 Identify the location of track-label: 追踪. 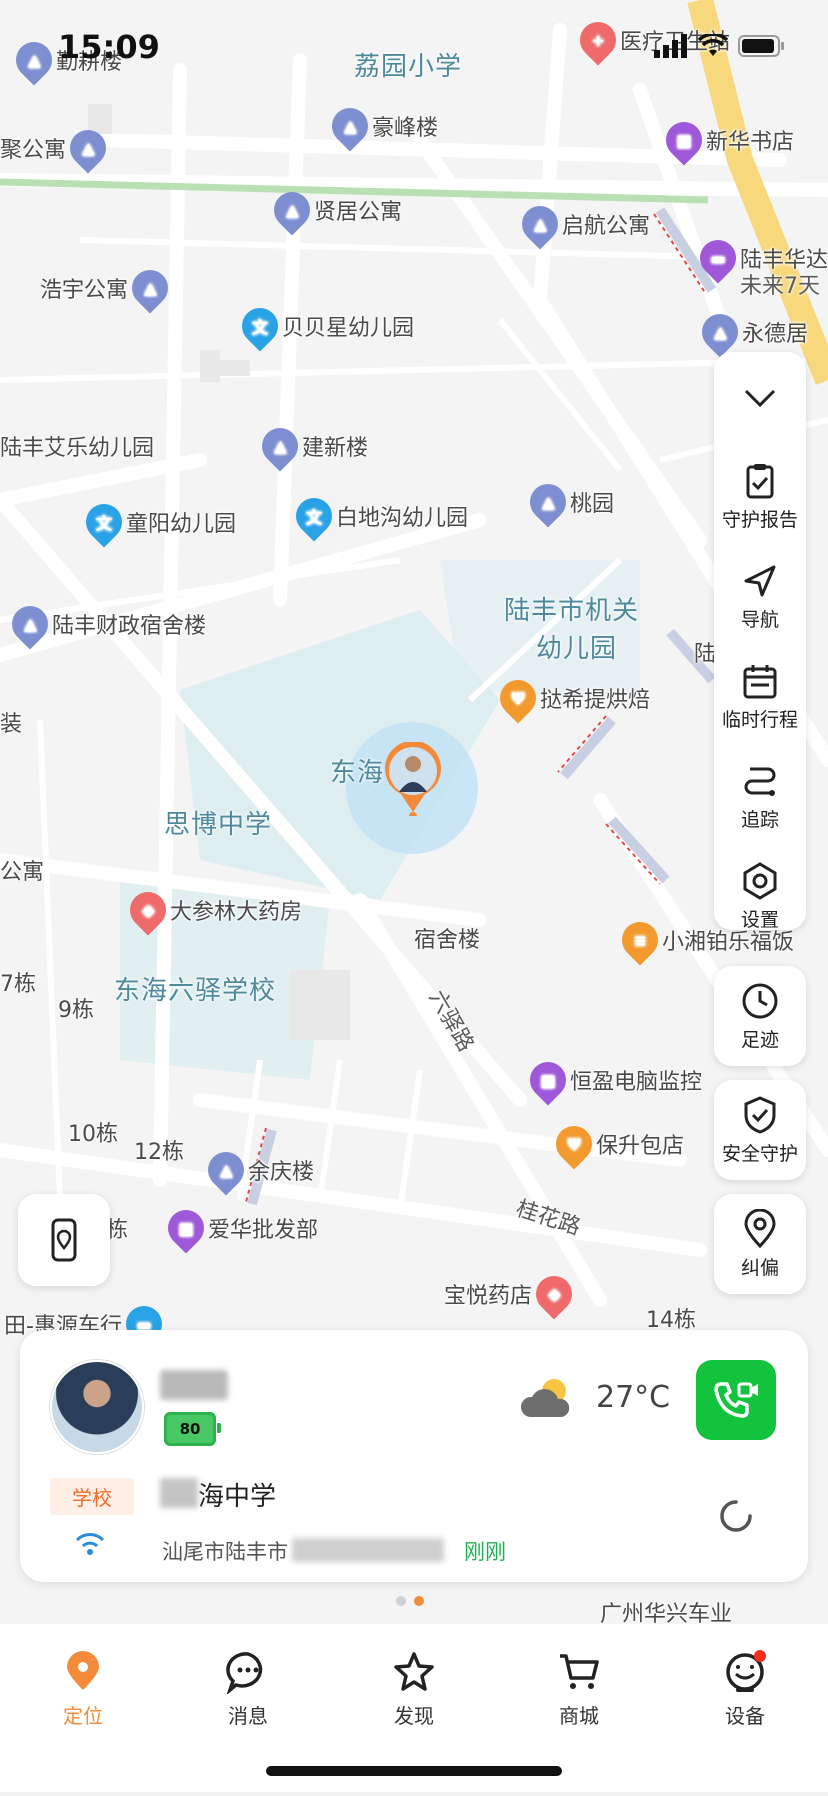
(759, 819).